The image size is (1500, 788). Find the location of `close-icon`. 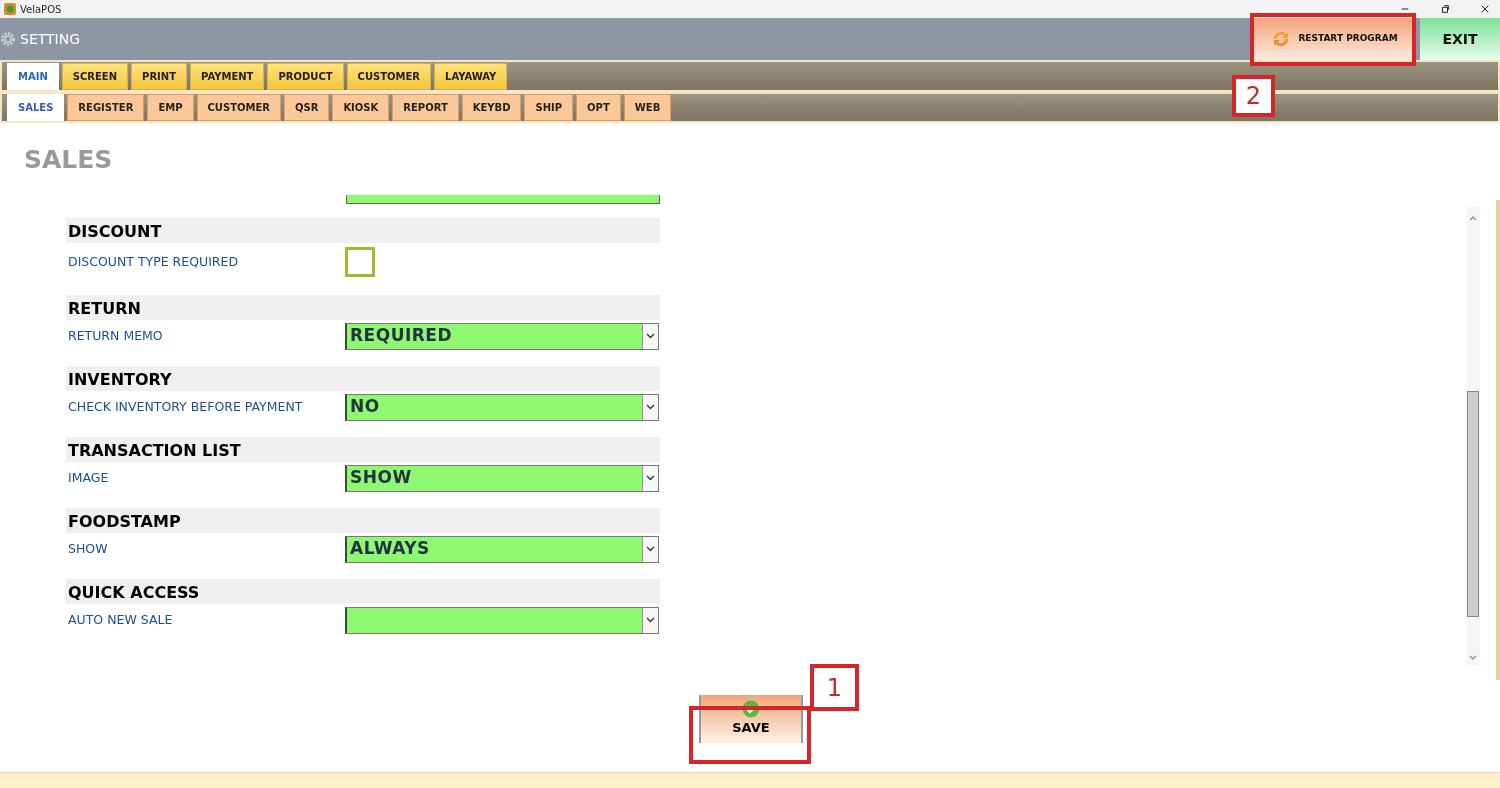

close-icon is located at coordinates (1485, 9).